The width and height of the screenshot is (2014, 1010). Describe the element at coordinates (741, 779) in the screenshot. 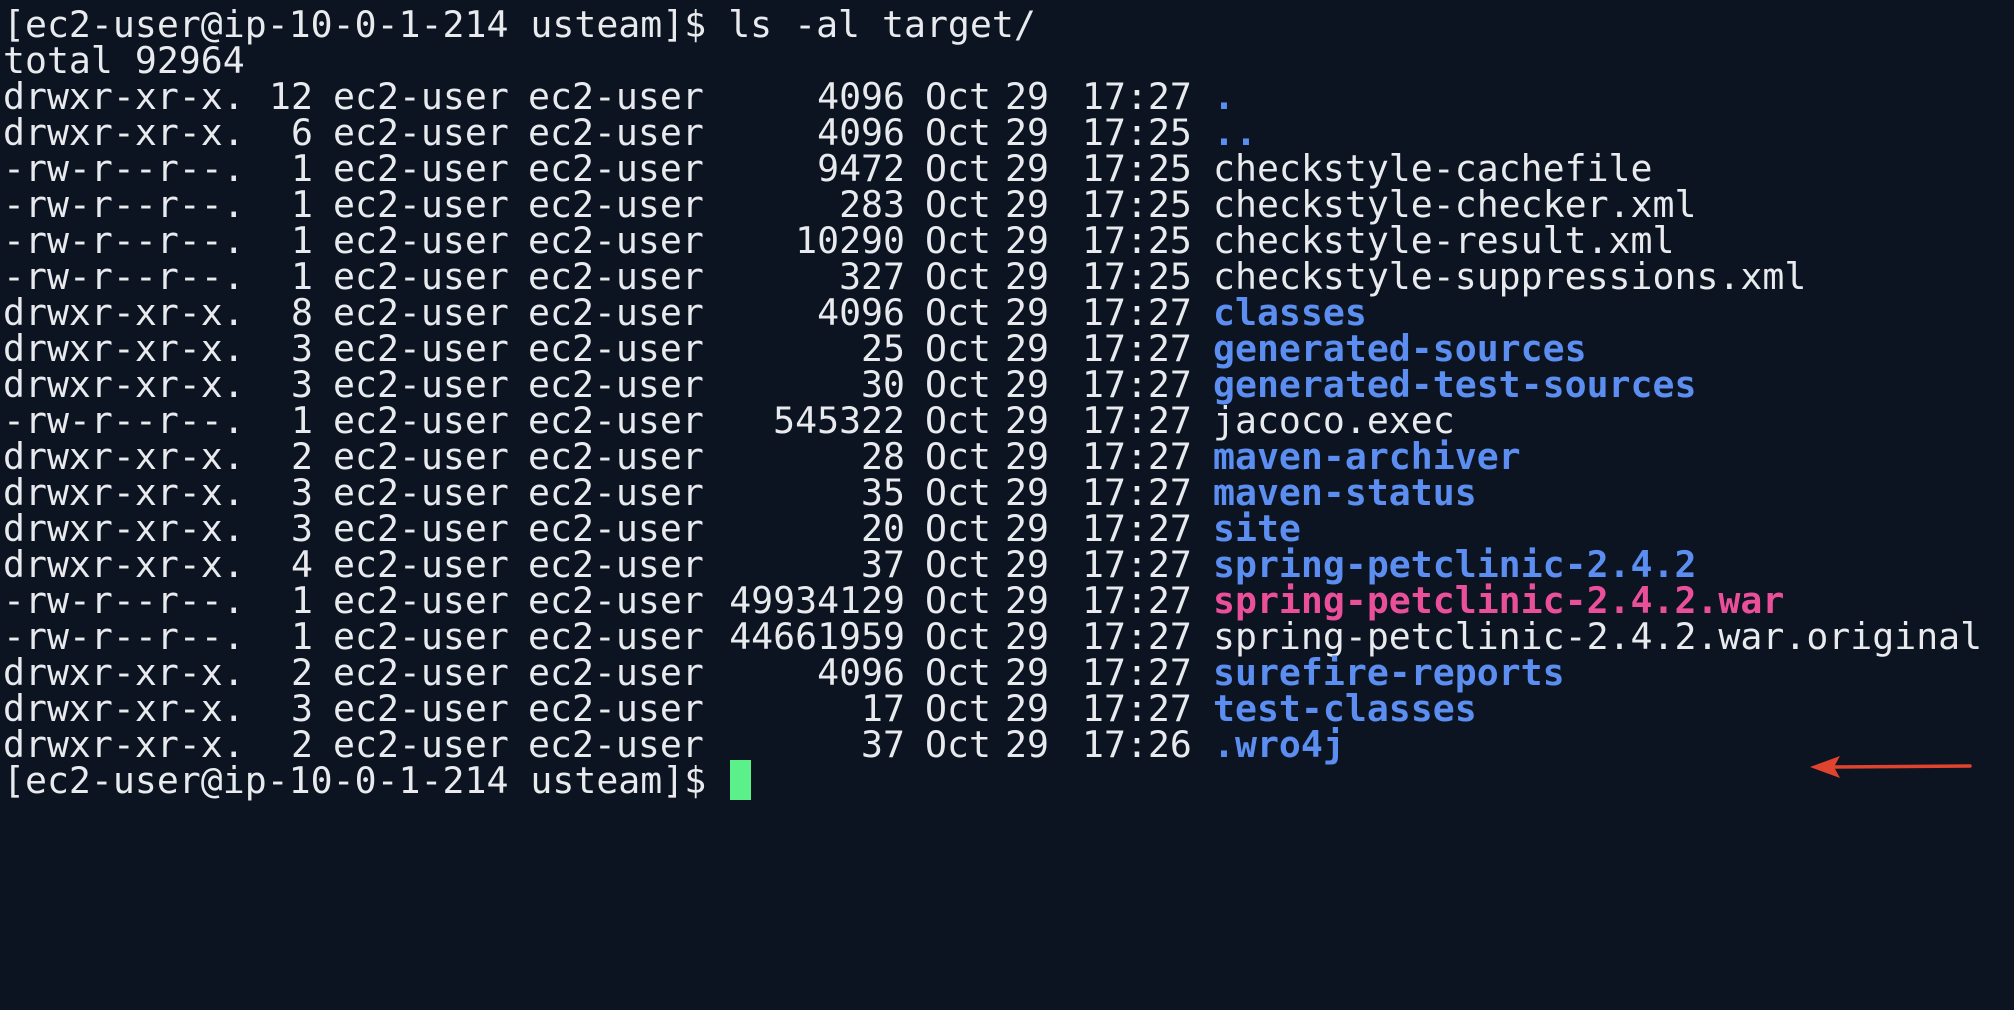

I see `block-cursor` at that location.